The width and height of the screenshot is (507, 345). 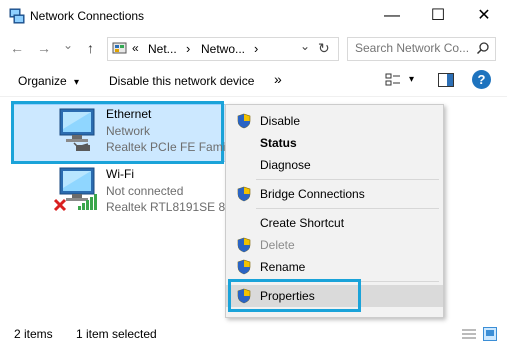 I want to click on maximize-button: ☐, so click(x=438, y=16).